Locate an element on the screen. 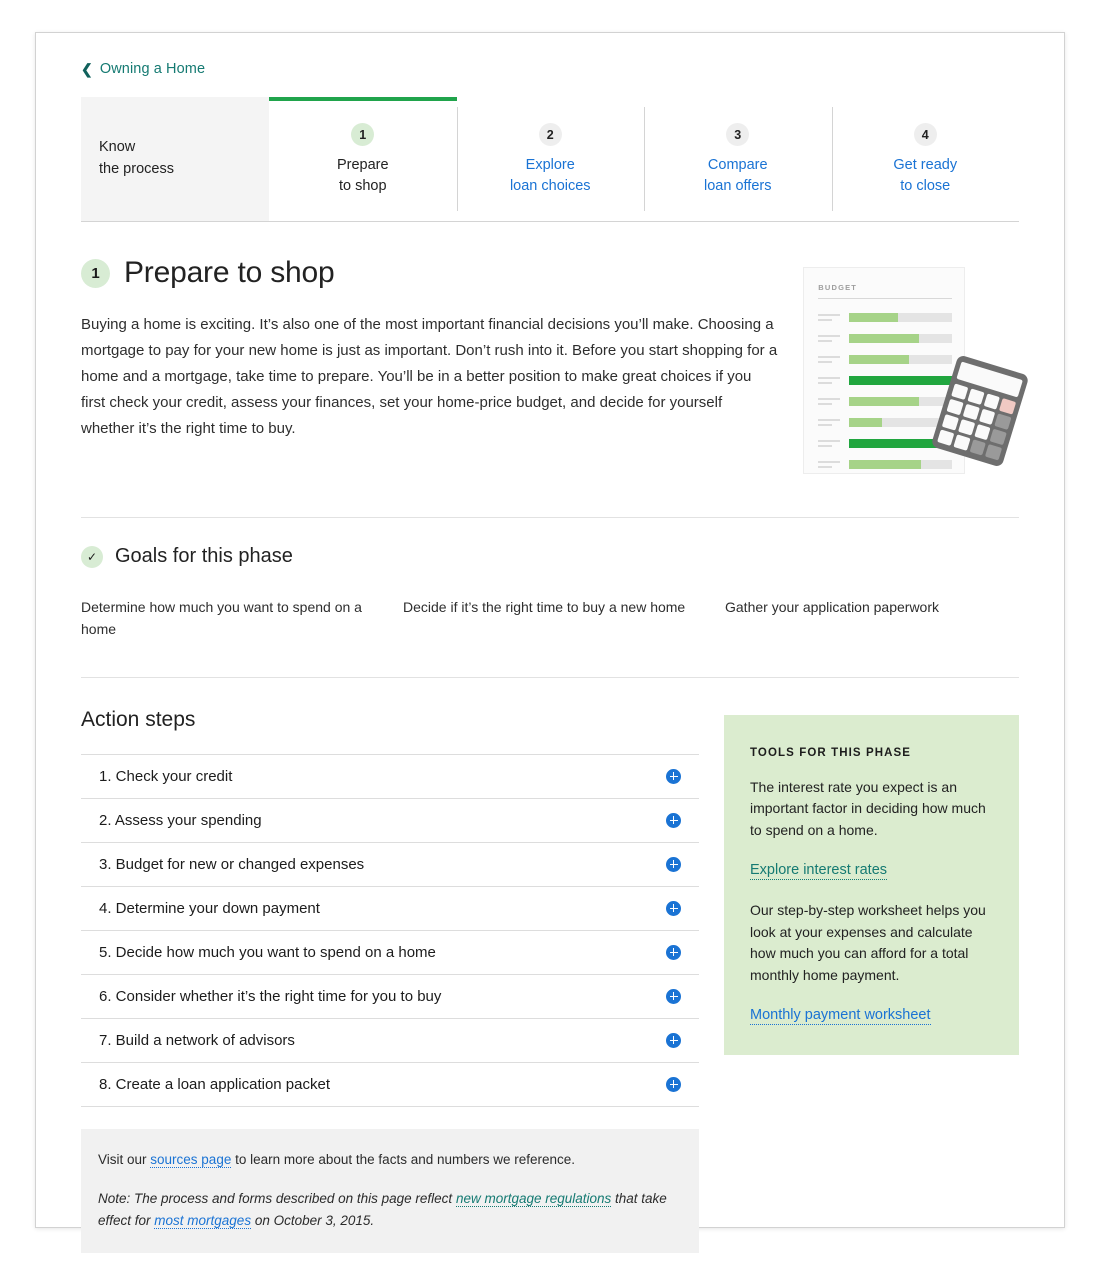  action-step-row: 7. Build a network of advisors is located at coordinates (390, 1039).